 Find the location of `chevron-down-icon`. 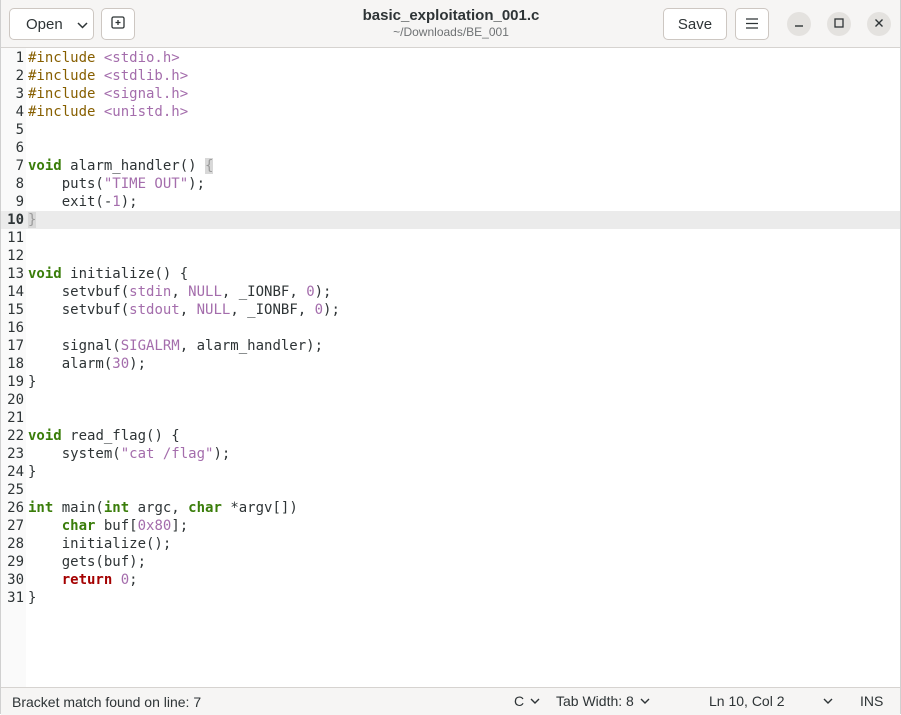

chevron-down-icon is located at coordinates (645, 701).